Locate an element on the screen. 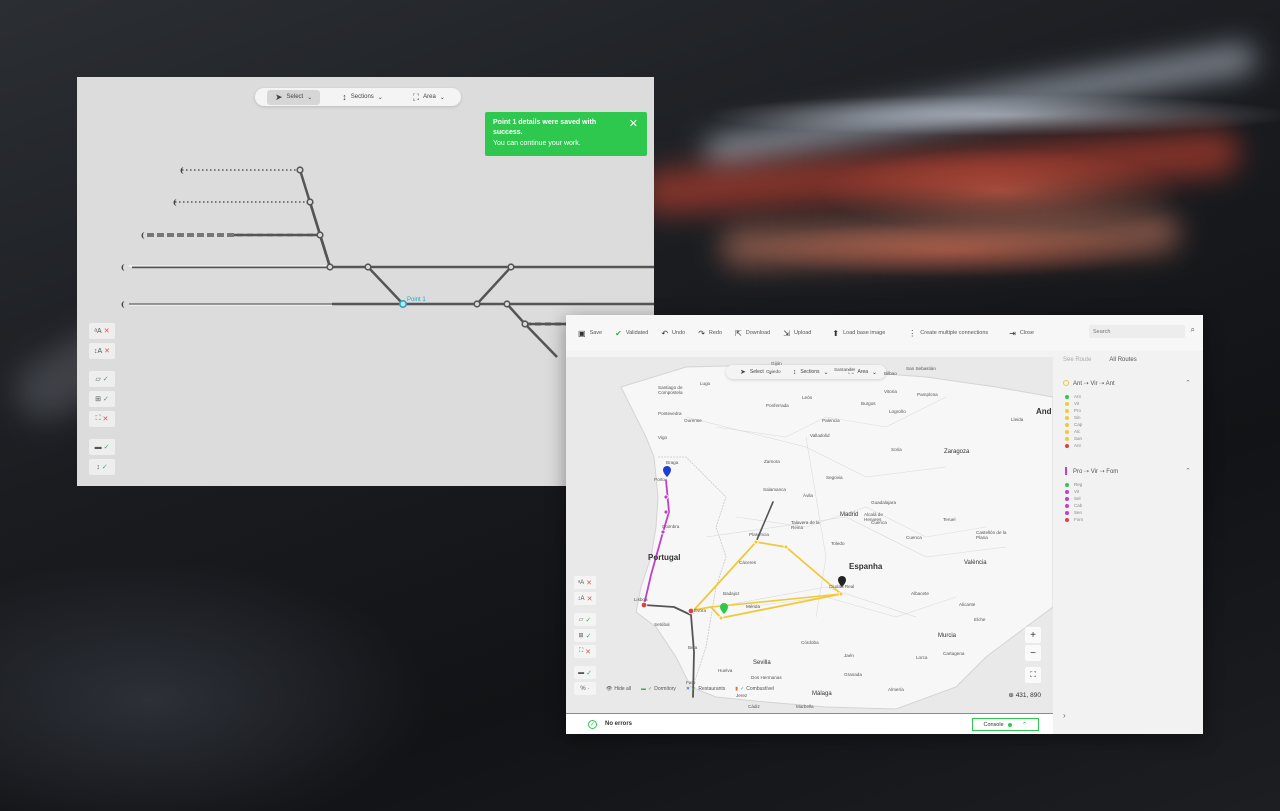  percent-toggle: % · is located at coordinates (585, 688).